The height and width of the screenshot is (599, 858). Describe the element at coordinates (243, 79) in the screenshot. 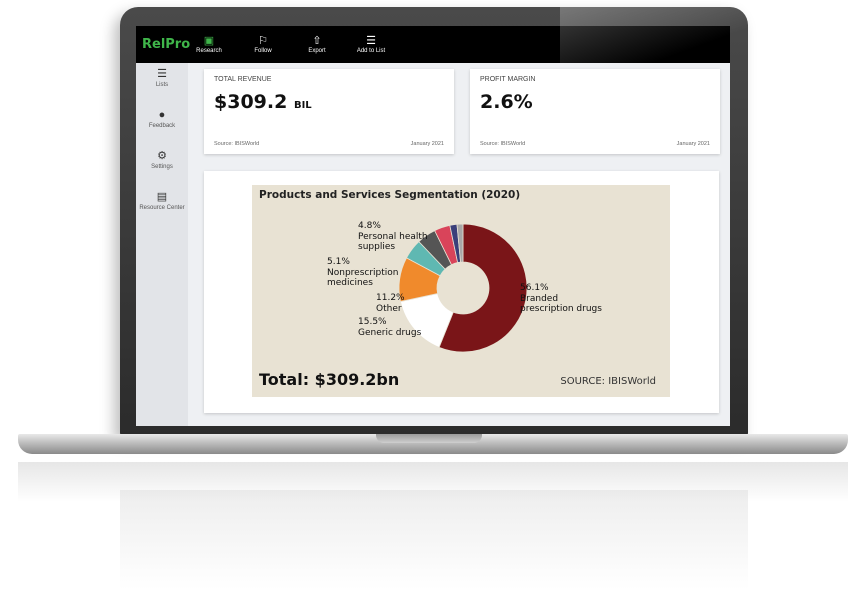

I see `metric-label: TOTAL REVENUE` at that location.